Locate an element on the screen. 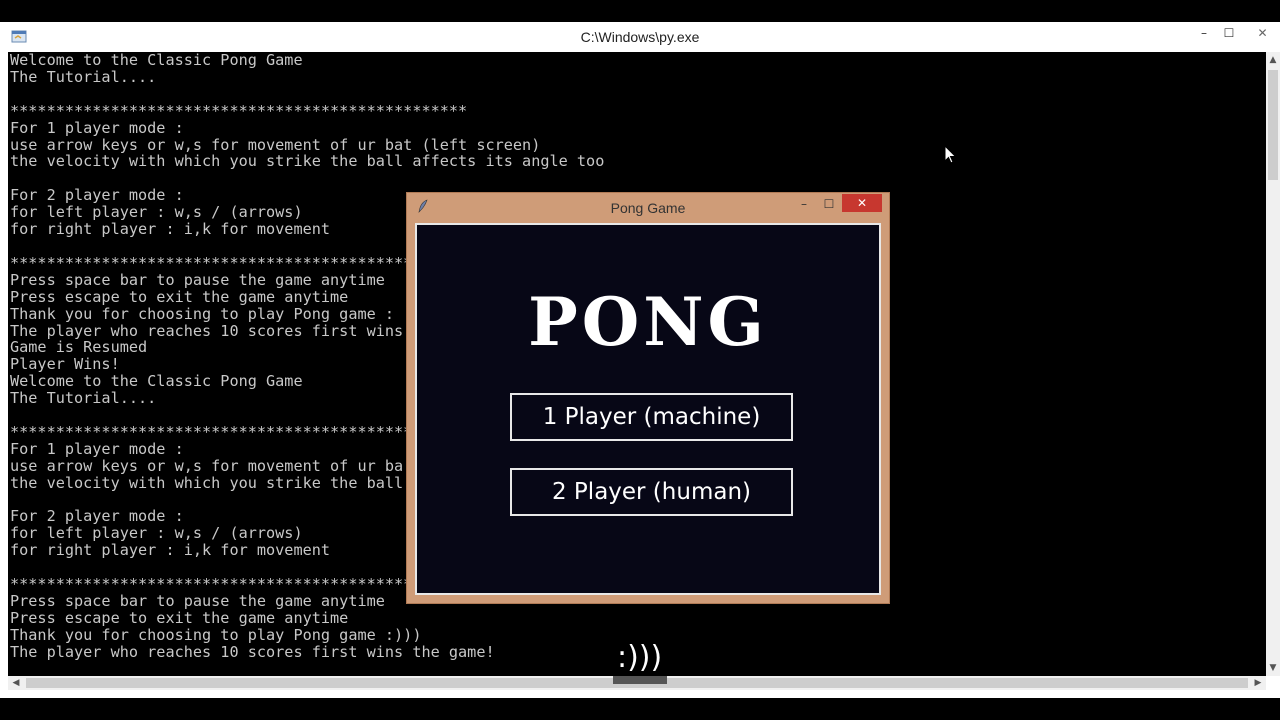 This screenshot has width=1280, height=720. scroll-up-icon: ▲ is located at coordinates (1273, 60).